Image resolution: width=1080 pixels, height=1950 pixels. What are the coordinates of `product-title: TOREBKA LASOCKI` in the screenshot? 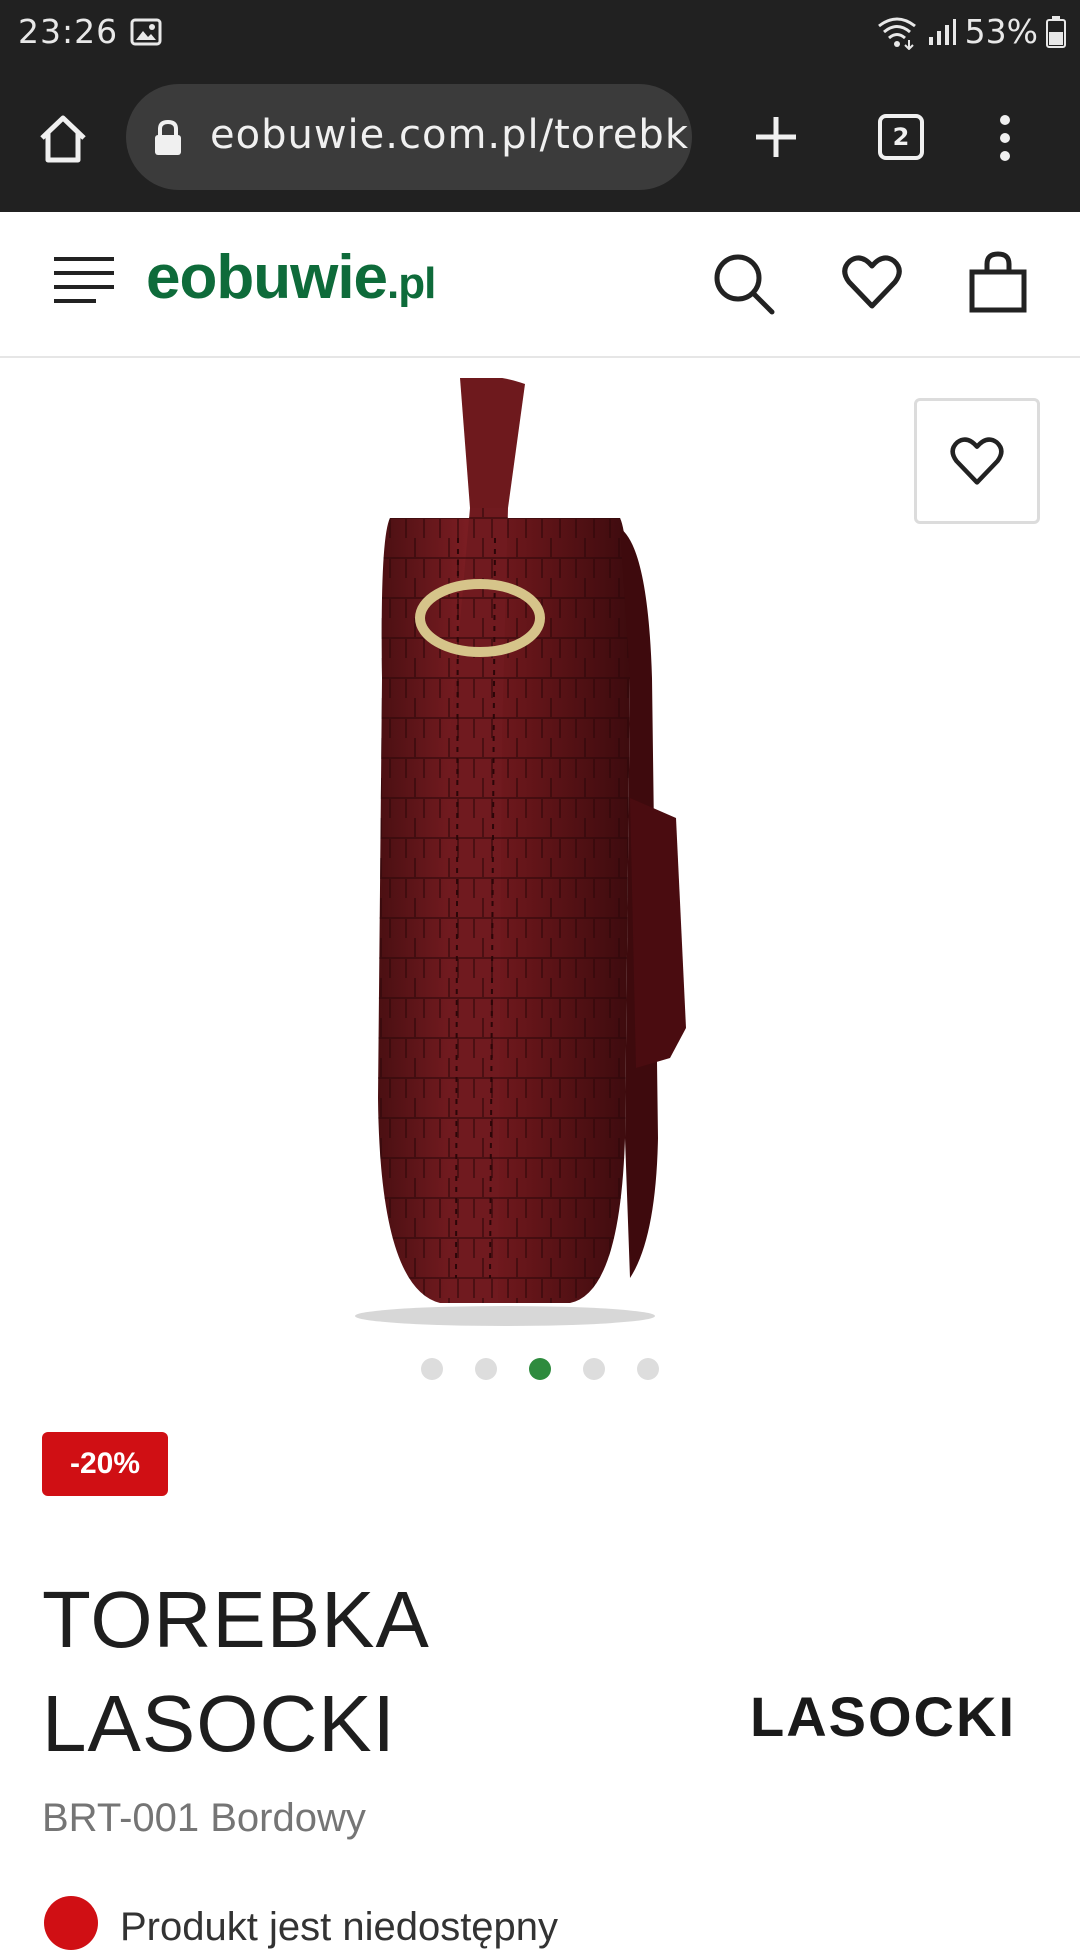 It's located at (312, 1672).